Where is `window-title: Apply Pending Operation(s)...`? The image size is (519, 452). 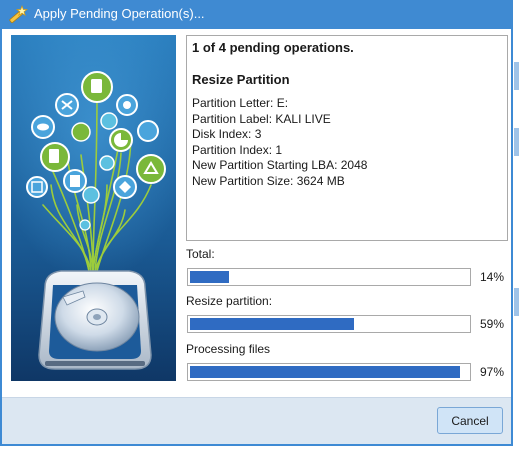 window-title: Apply Pending Operation(s)... is located at coordinates (119, 13).